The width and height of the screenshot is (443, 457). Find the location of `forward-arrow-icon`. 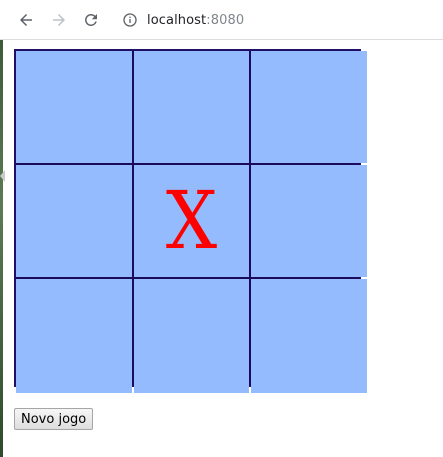

forward-arrow-icon is located at coordinates (59, 20).